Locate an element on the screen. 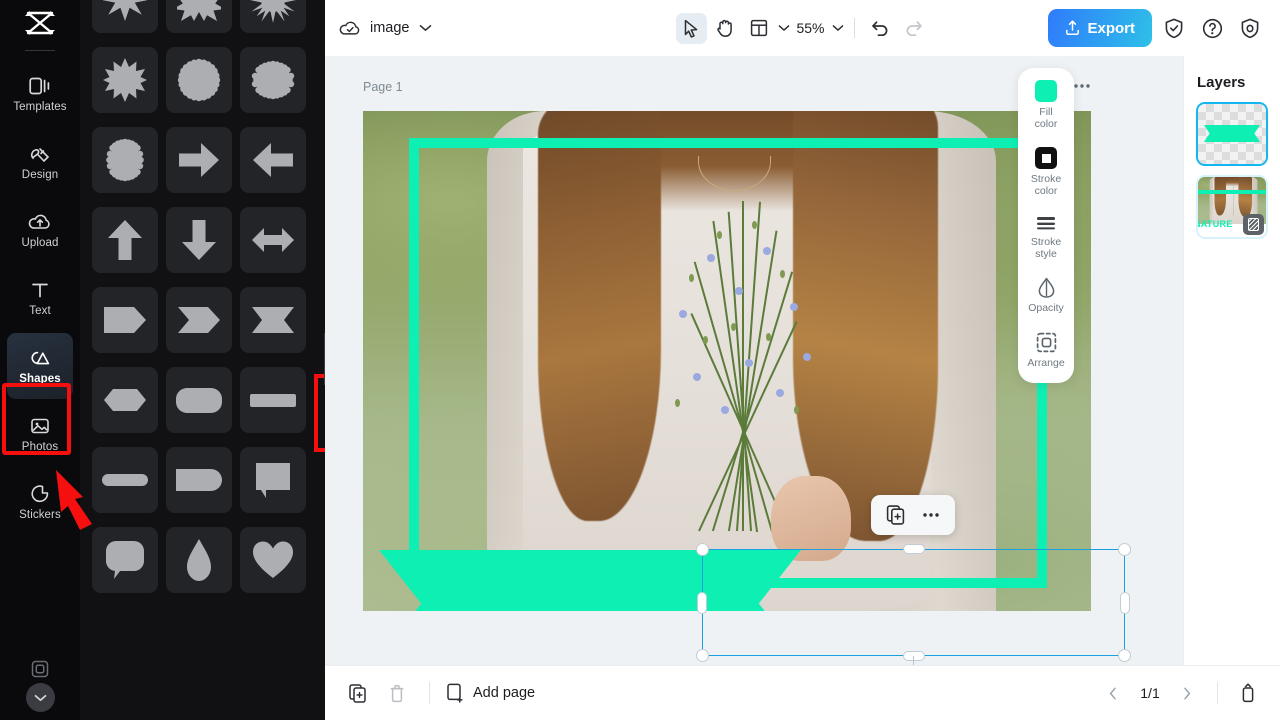  sidebar-item-templates: Templates is located at coordinates (40, 94).